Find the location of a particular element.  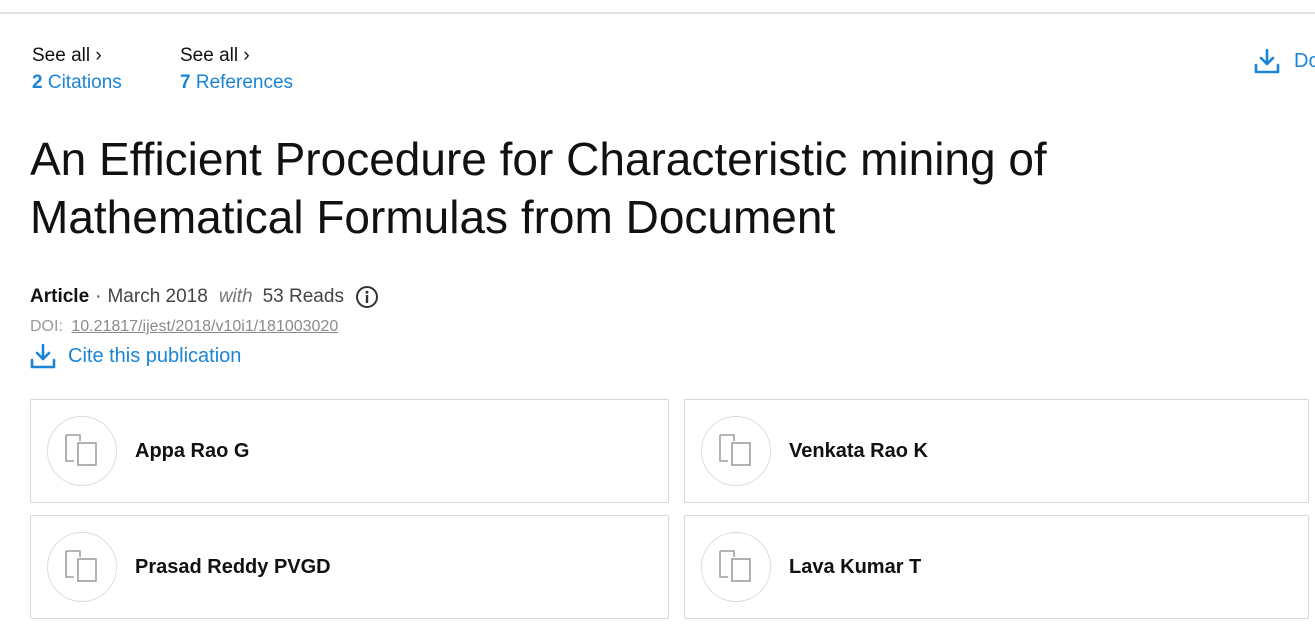

references-stat: See all › 7 References is located at coordinates (236, 69).